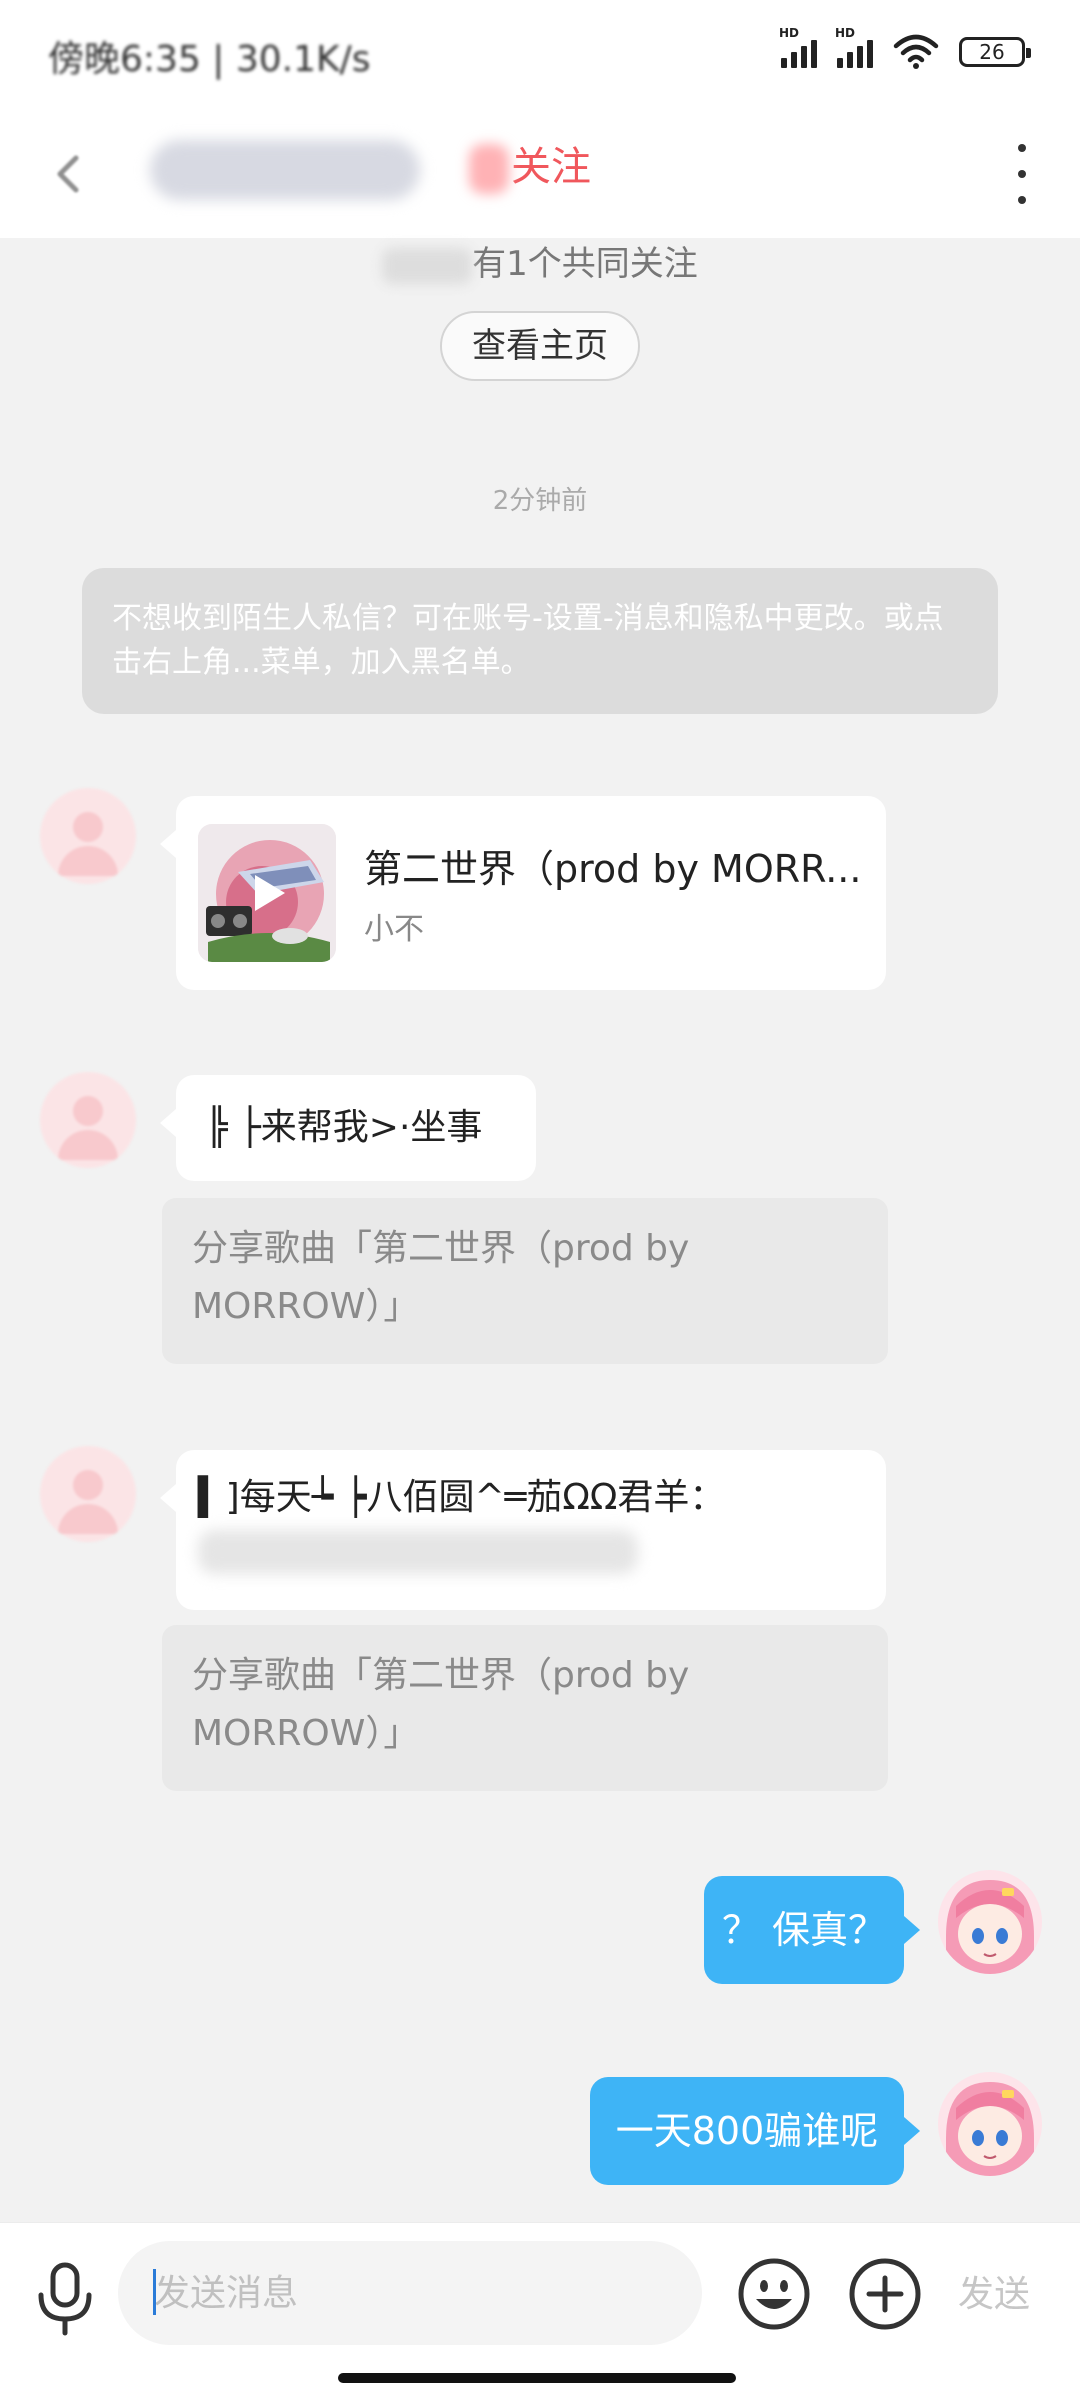 This screenshot has height=2400, width=1080. Describe the element at coordinates (994, 2291) in the screenshot. I see `send-button: 发送` at that location.